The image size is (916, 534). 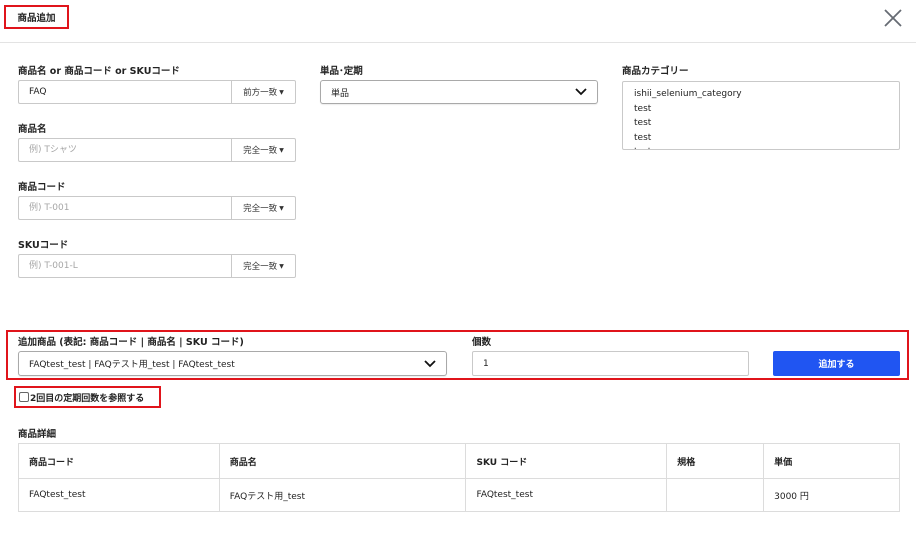 I want to click on recurring-checkbox, so click(x=24, y=397).